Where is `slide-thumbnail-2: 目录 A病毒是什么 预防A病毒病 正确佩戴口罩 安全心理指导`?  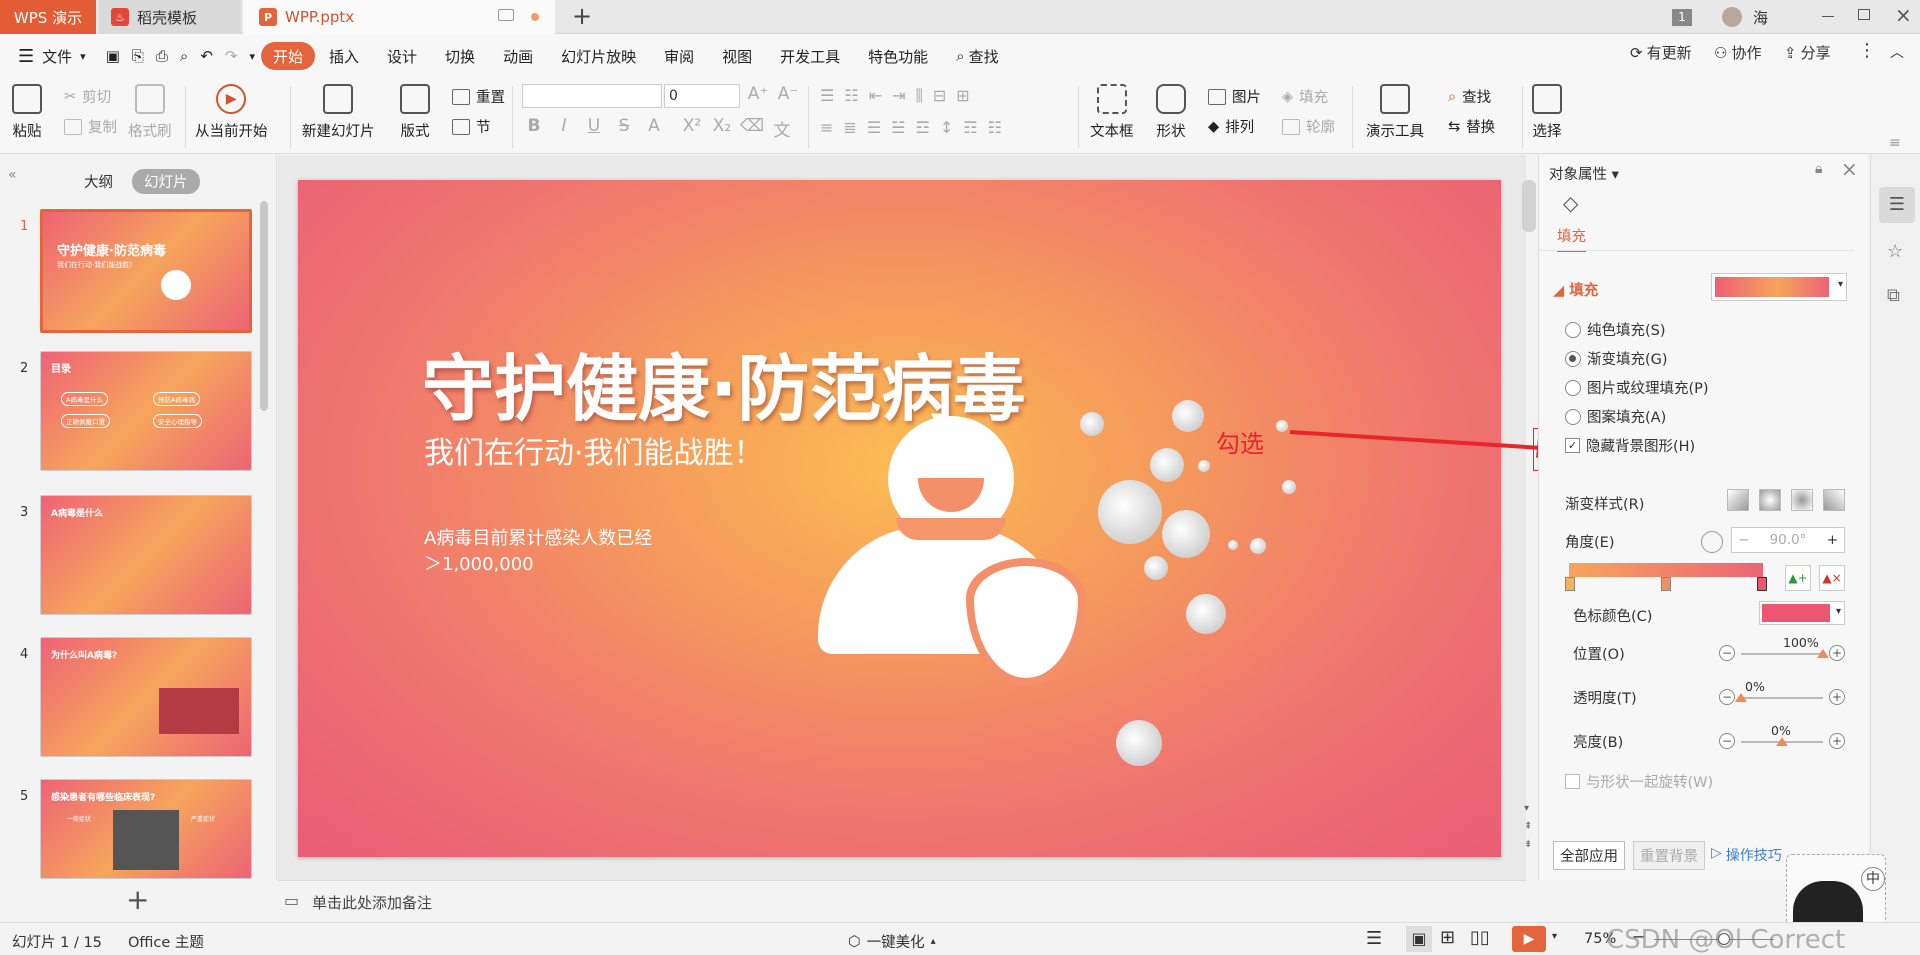 slide-thumbnail-2: 目录 A病毒是什么 预防A病毒病 正确佩戴口罩 安全心理指导 is located at coordinates (146, 411).